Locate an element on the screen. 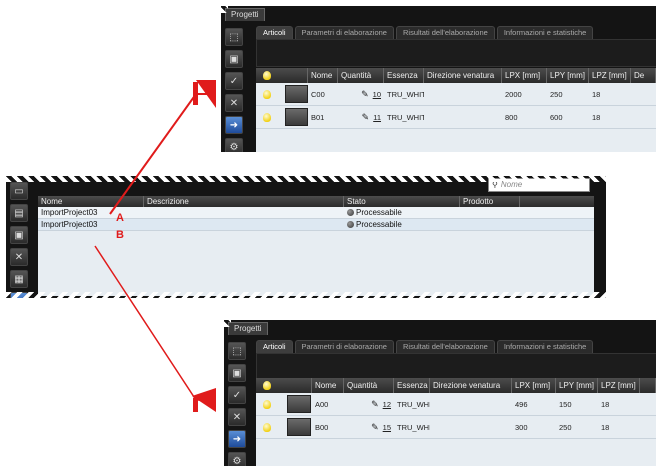 The height and width of the screenshot is (473, 660). col-prodotto: Prodotto is located at coordinates (490, 201).